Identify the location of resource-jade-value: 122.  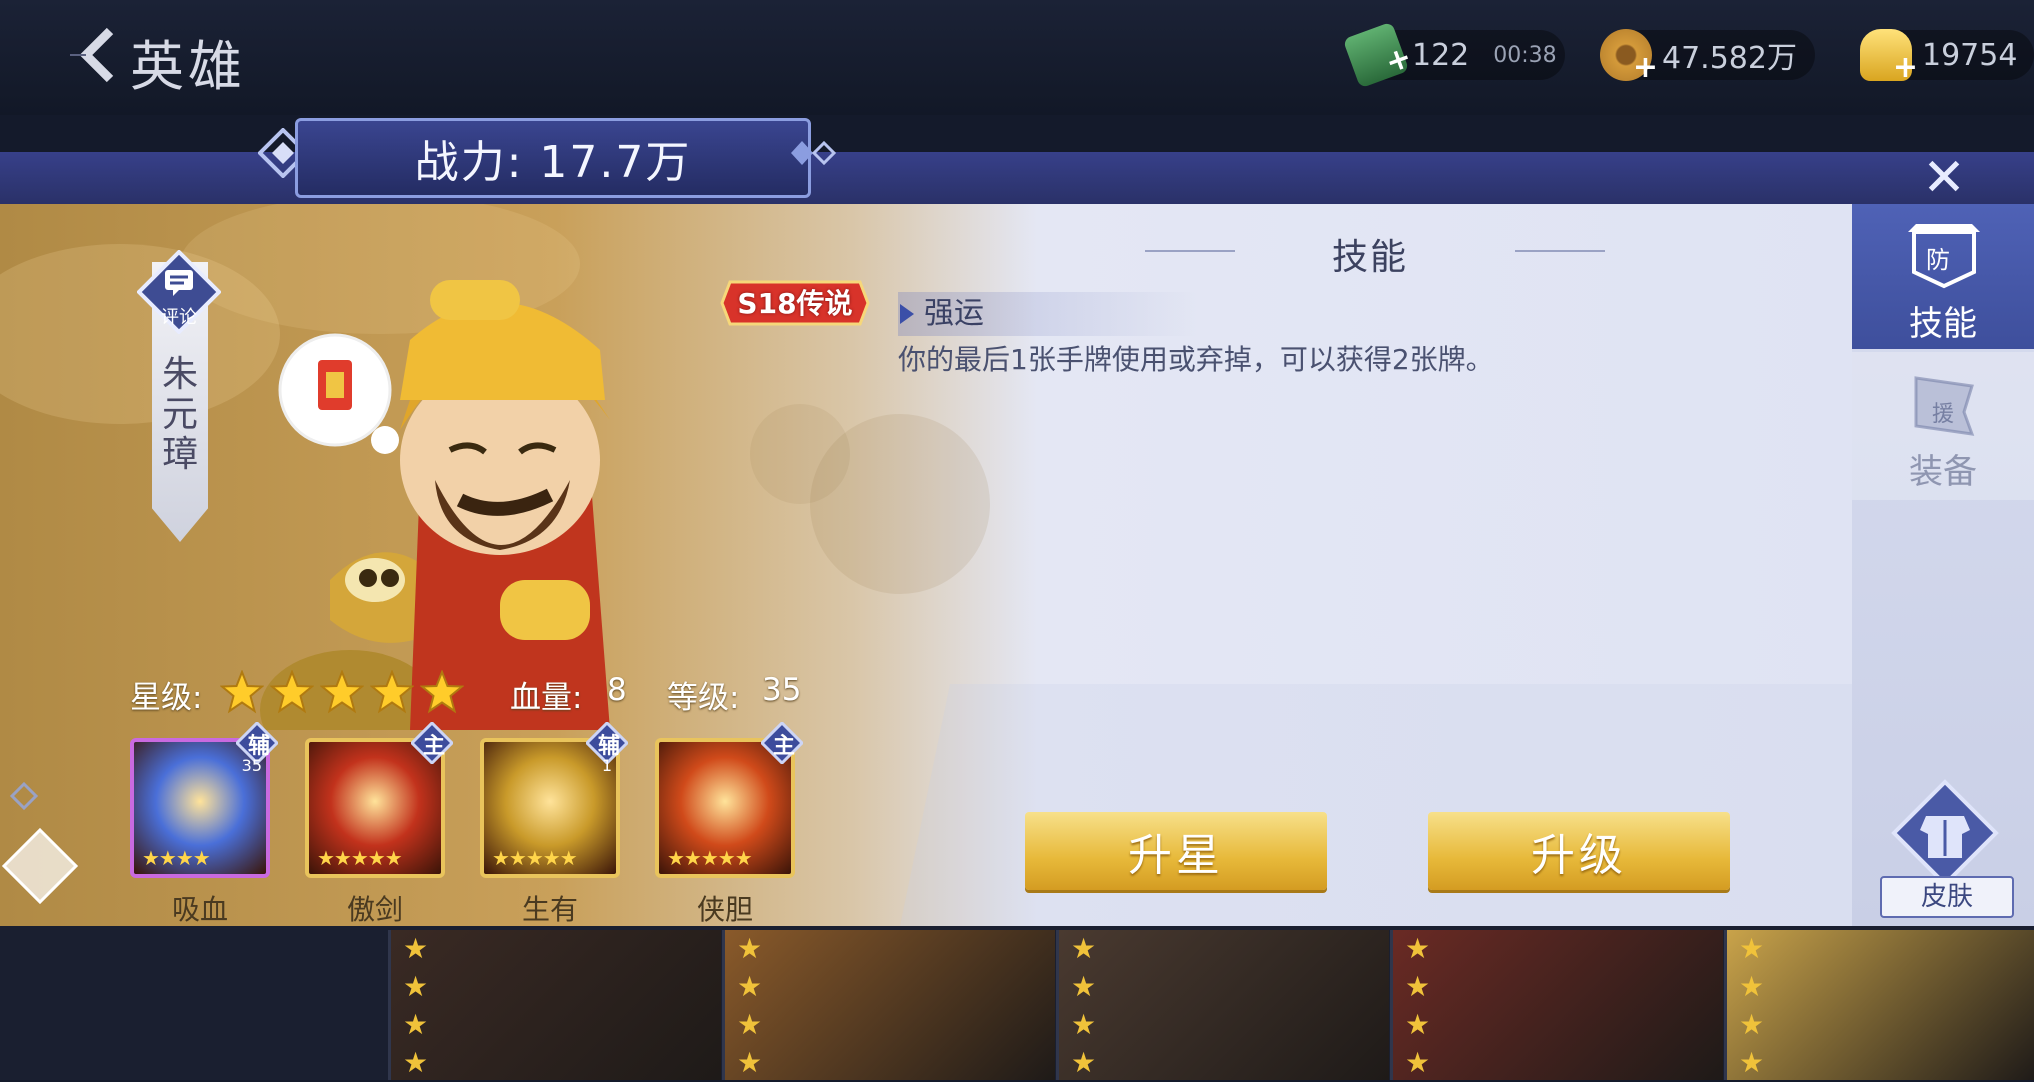
(1441, 55).